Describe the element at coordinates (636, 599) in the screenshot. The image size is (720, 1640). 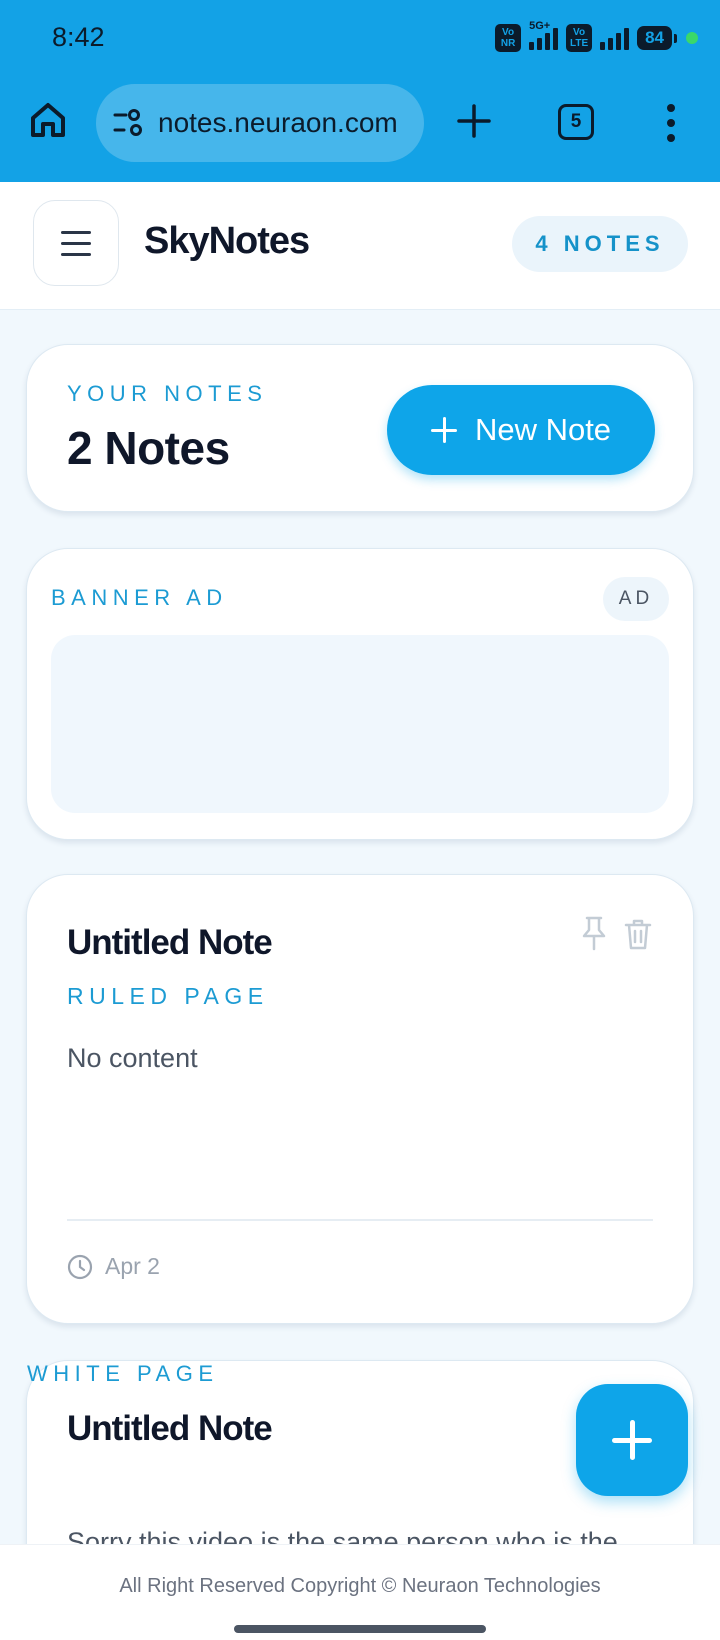
I see `ad-badge: AD` at that location.